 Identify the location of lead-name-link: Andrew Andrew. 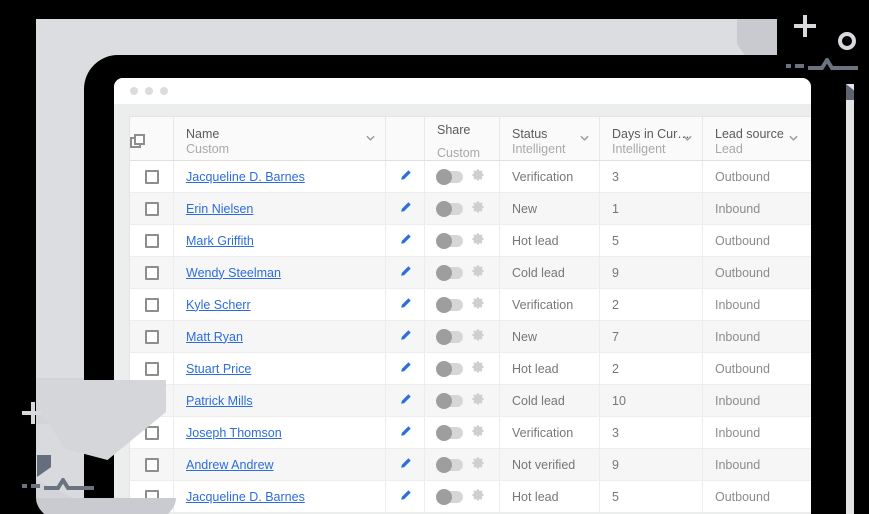
(230, 465).